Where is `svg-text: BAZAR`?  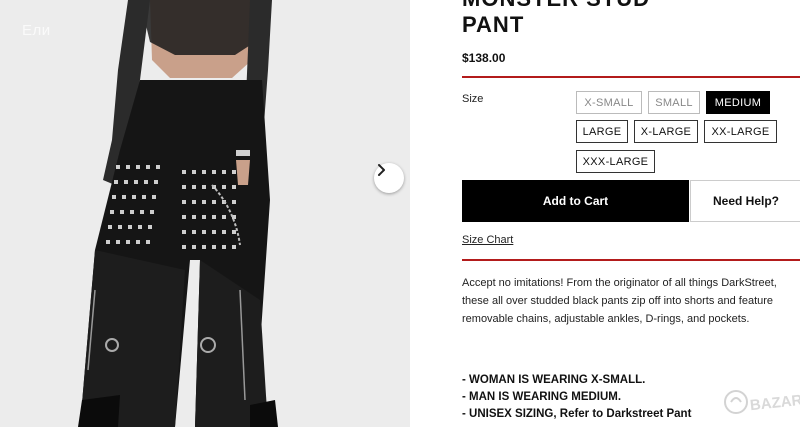
svg-text: BAZAR is located at coordinates (774, 403).